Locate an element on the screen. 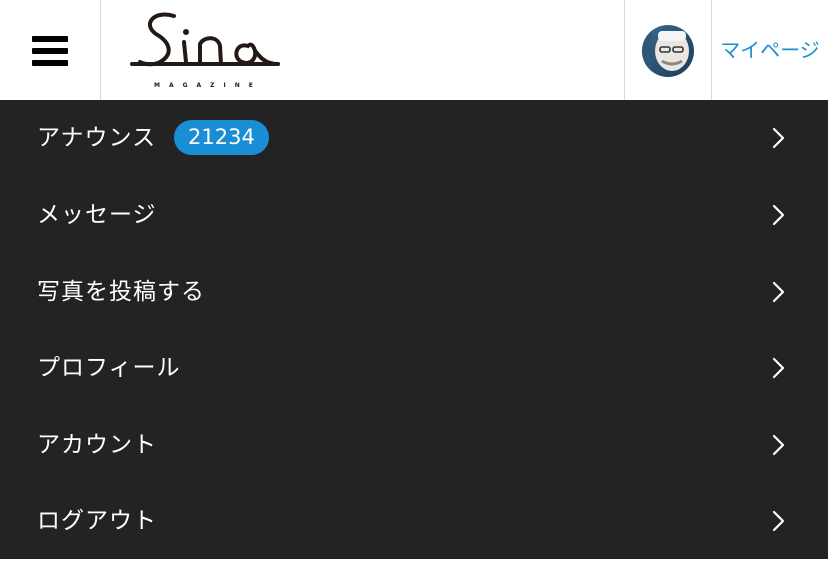 This screenshot has width=828, height=561. menu-item-label: アナウンス is located at coordinates (97, 138).